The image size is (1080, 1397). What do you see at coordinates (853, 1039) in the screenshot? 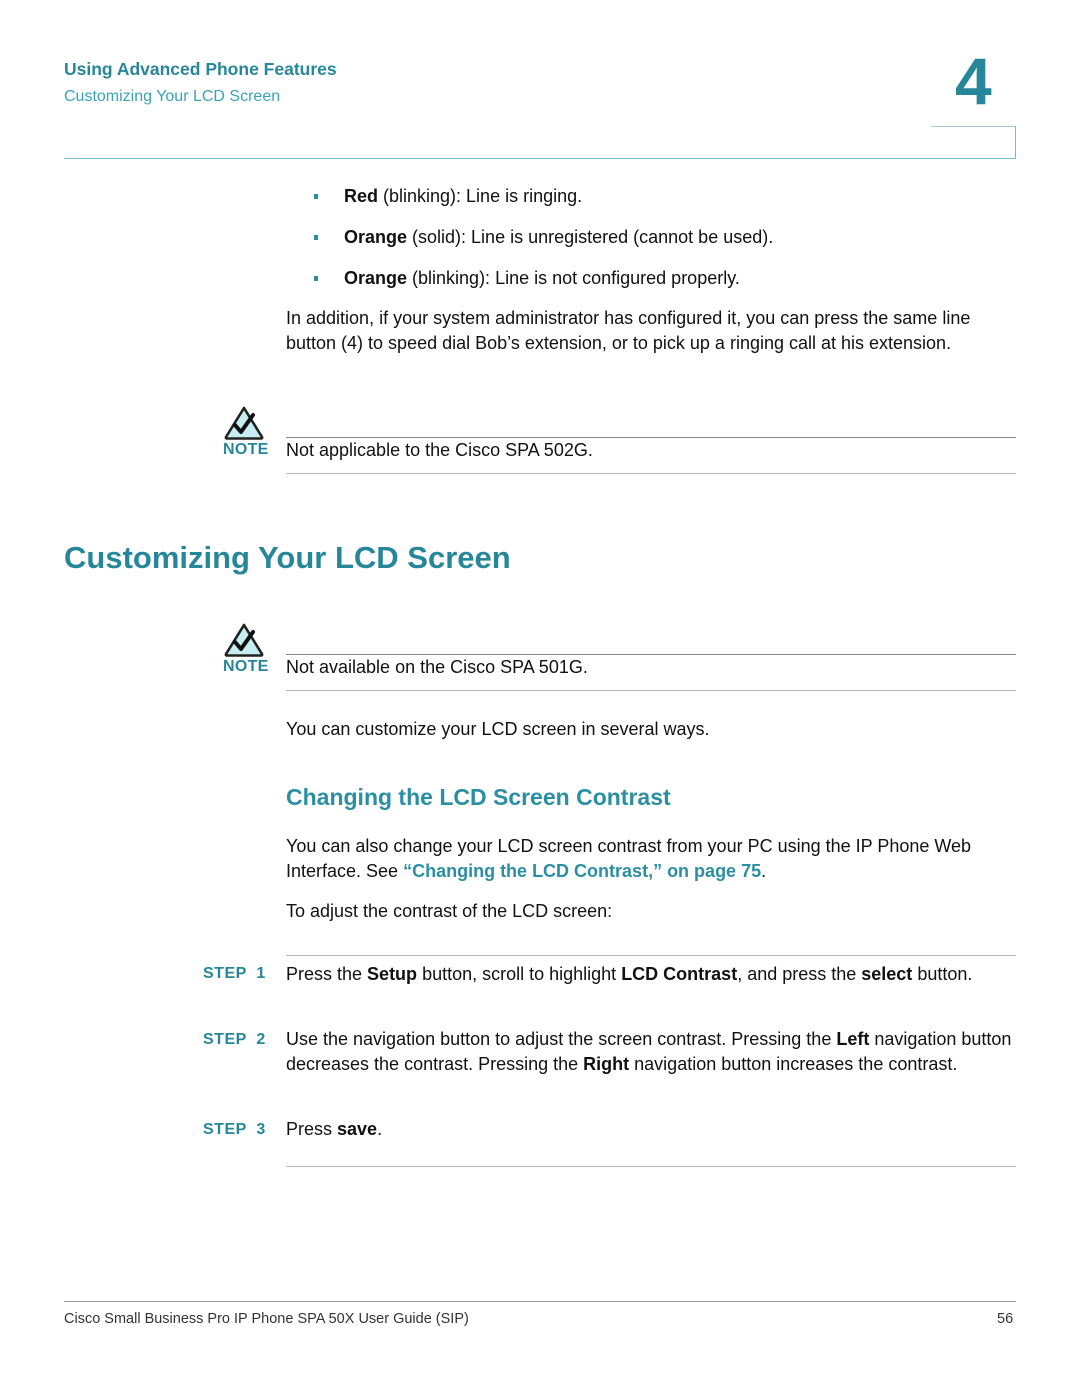
I see `step-emphasis: Left` at bounding box center [853, 1039].